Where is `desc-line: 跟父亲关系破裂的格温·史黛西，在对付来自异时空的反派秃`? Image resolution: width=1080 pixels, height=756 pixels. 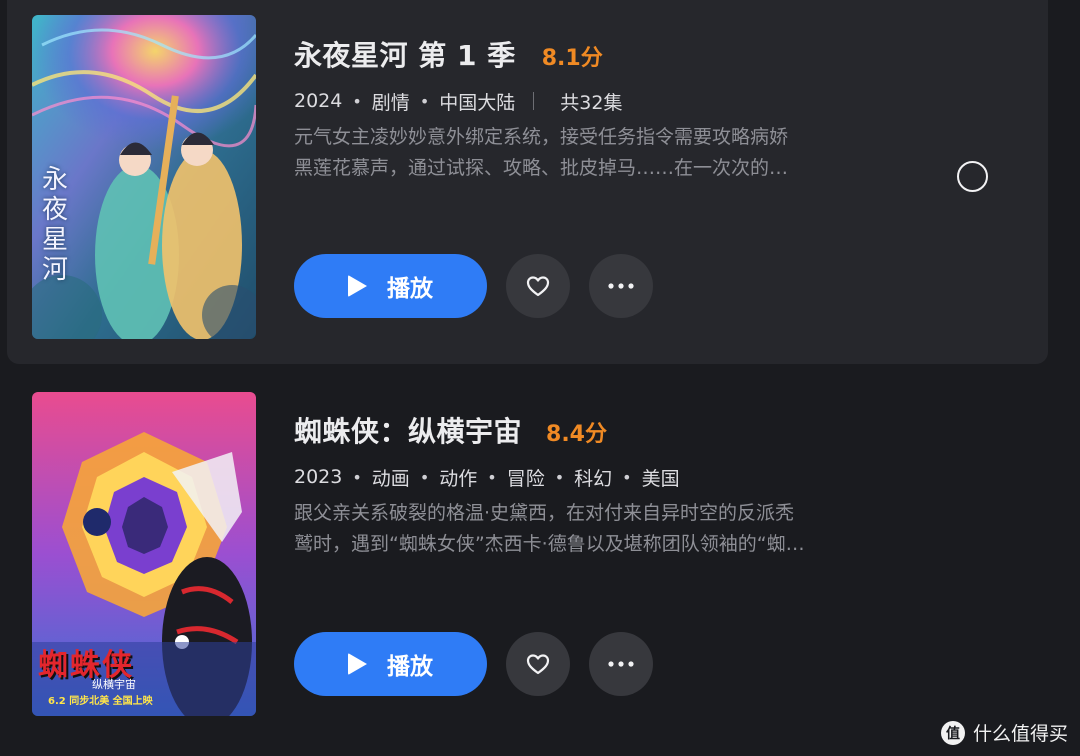
desc-line: 跟父亲关系破裂的格温·史黛西，在对付来自异时空的反派秃 is located at coordinates (544, 513).